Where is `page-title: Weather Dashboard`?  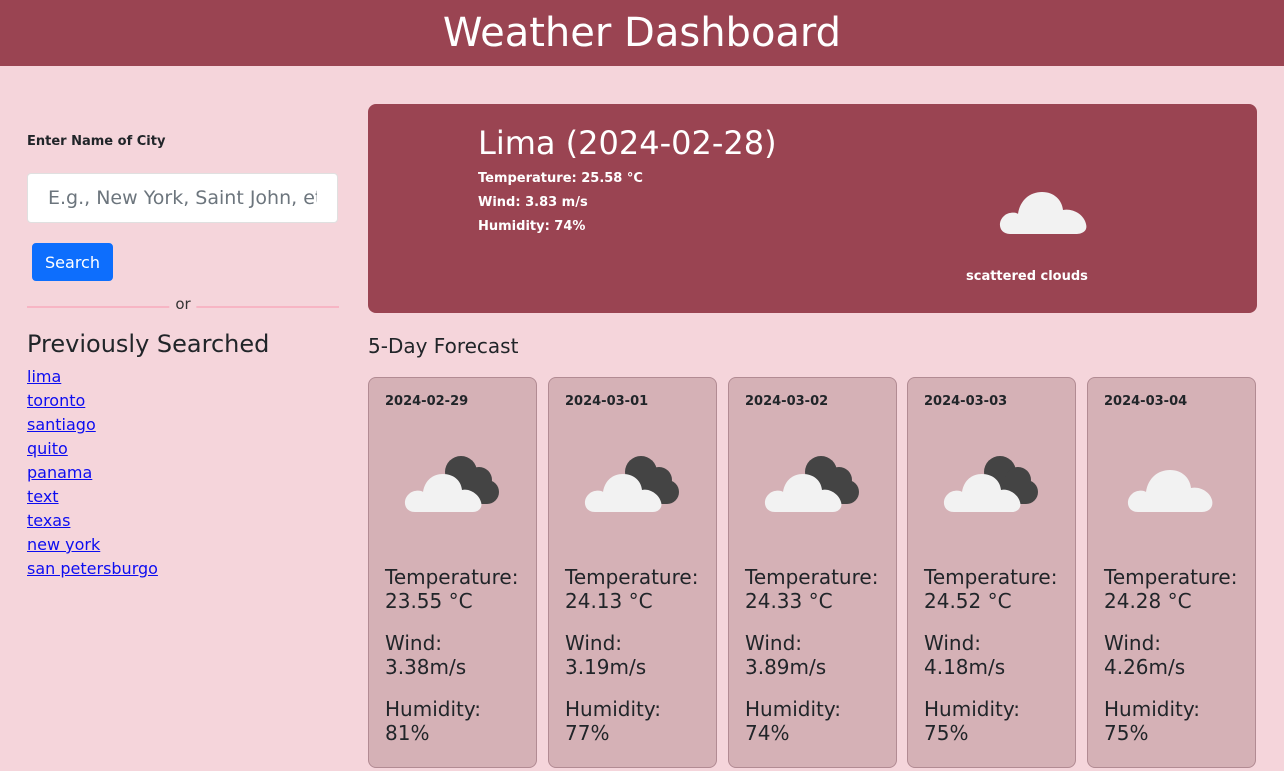 page-title: Weather Dashboard is located at coordinates (642, 33).